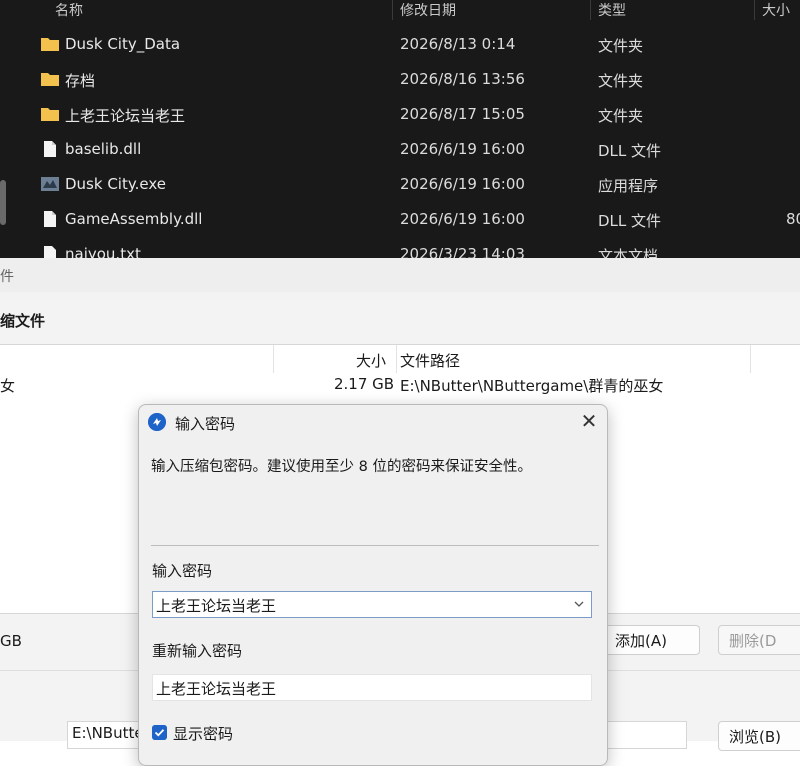  Describe the element at coordinates (69, 10) in the screenshot. I see `column-header-name: 名称` at that location.